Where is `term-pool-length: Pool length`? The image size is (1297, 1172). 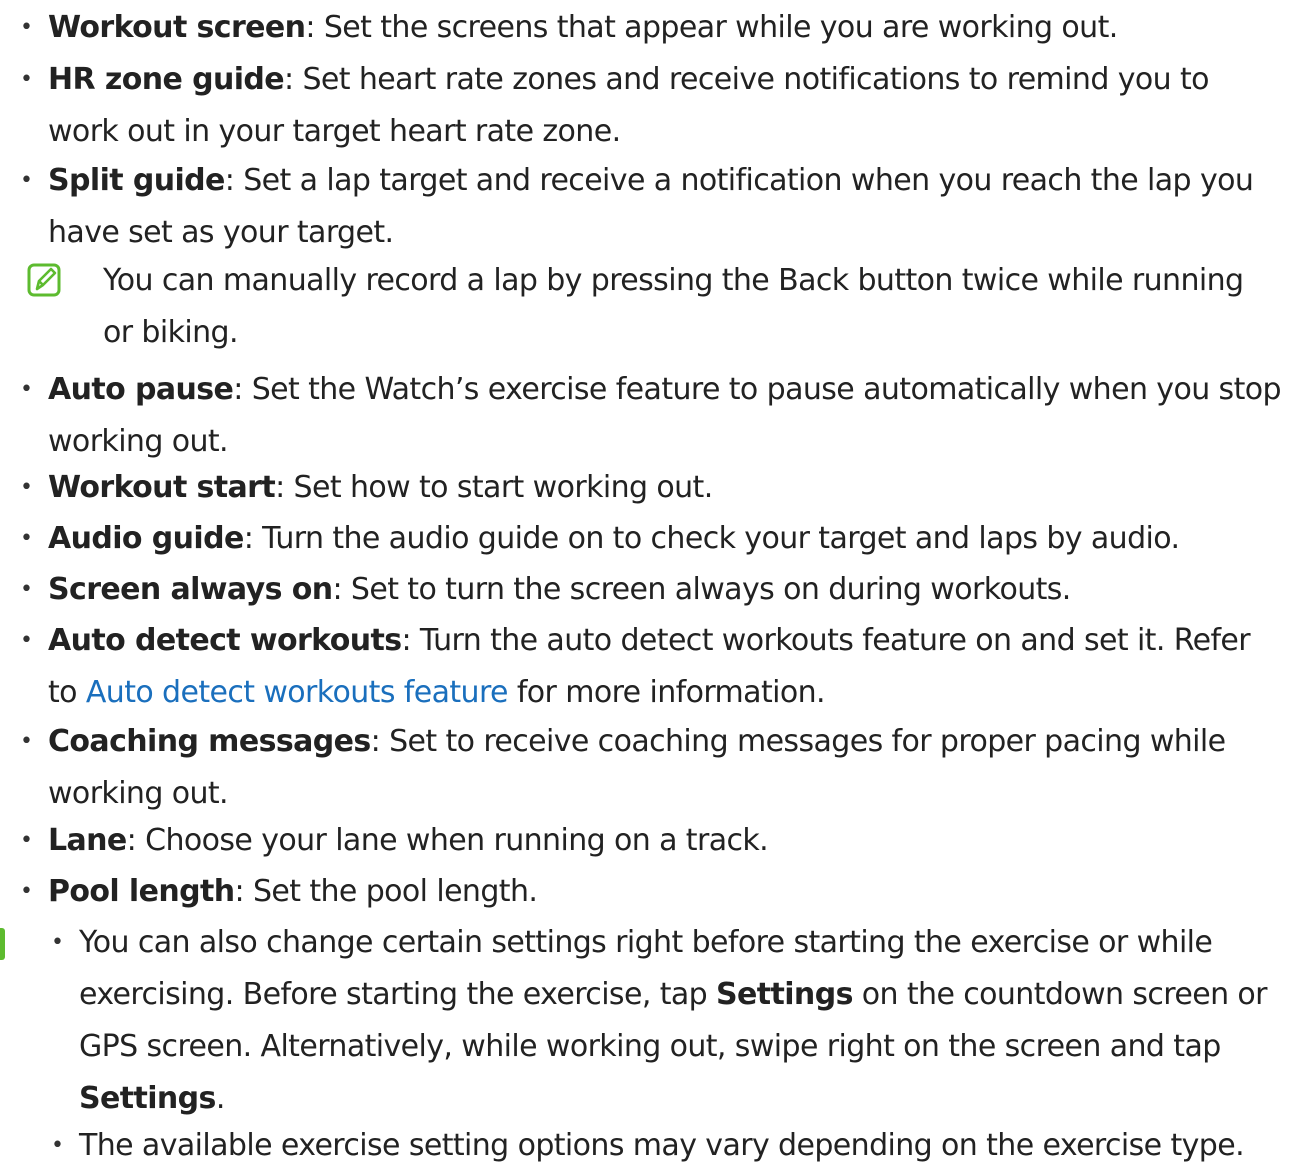 term-pool-length: Pool length is located at coordinates (141, 891).